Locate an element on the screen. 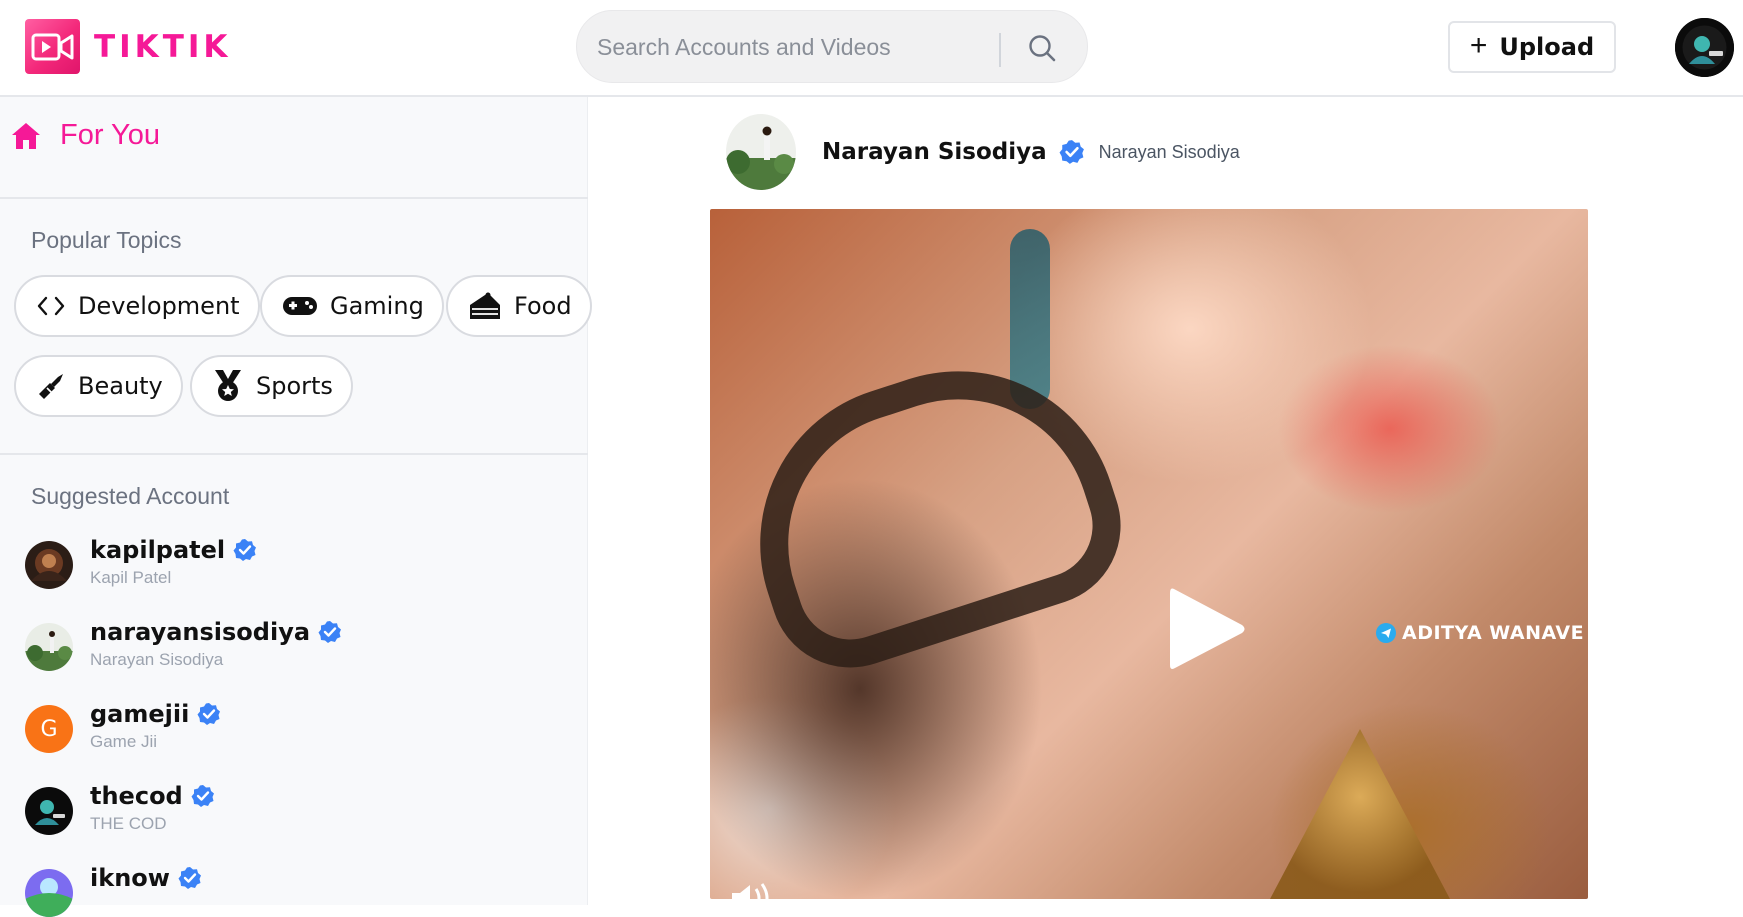  account-handle: narayansisodiya is located at coordinates (200, 632).